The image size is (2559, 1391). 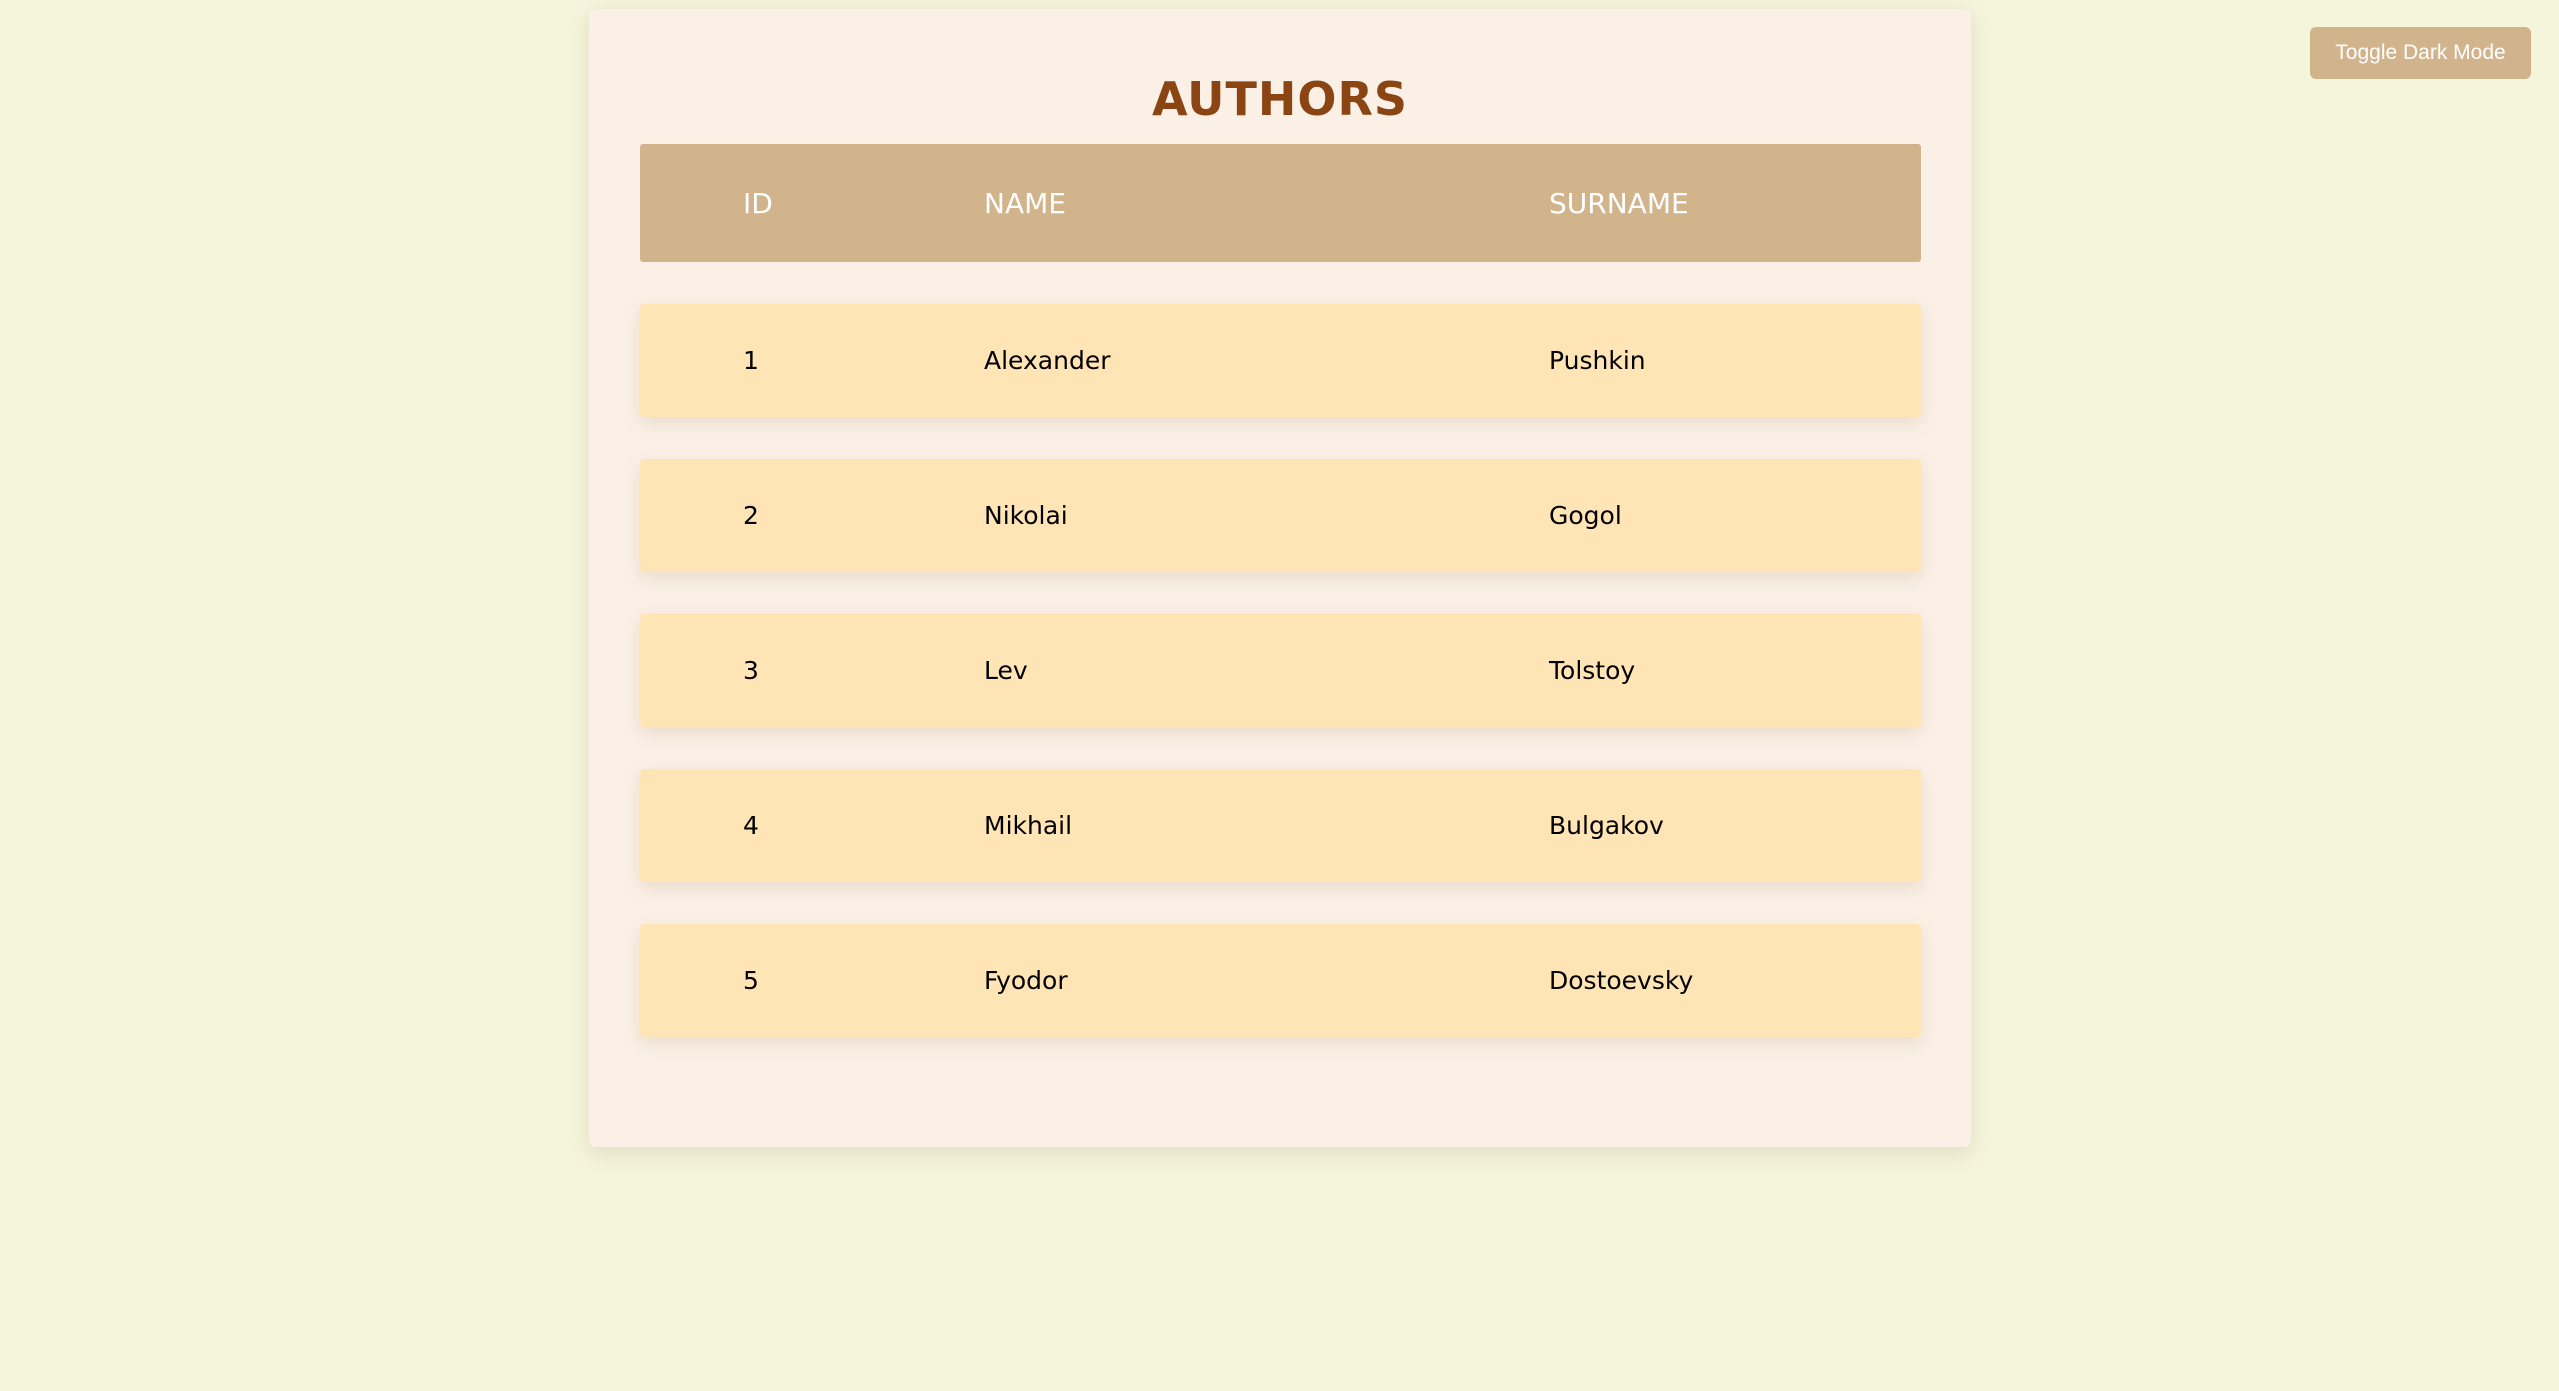 I want to click on column-header-surname: SURNAME, so click(x=1619, y=203).